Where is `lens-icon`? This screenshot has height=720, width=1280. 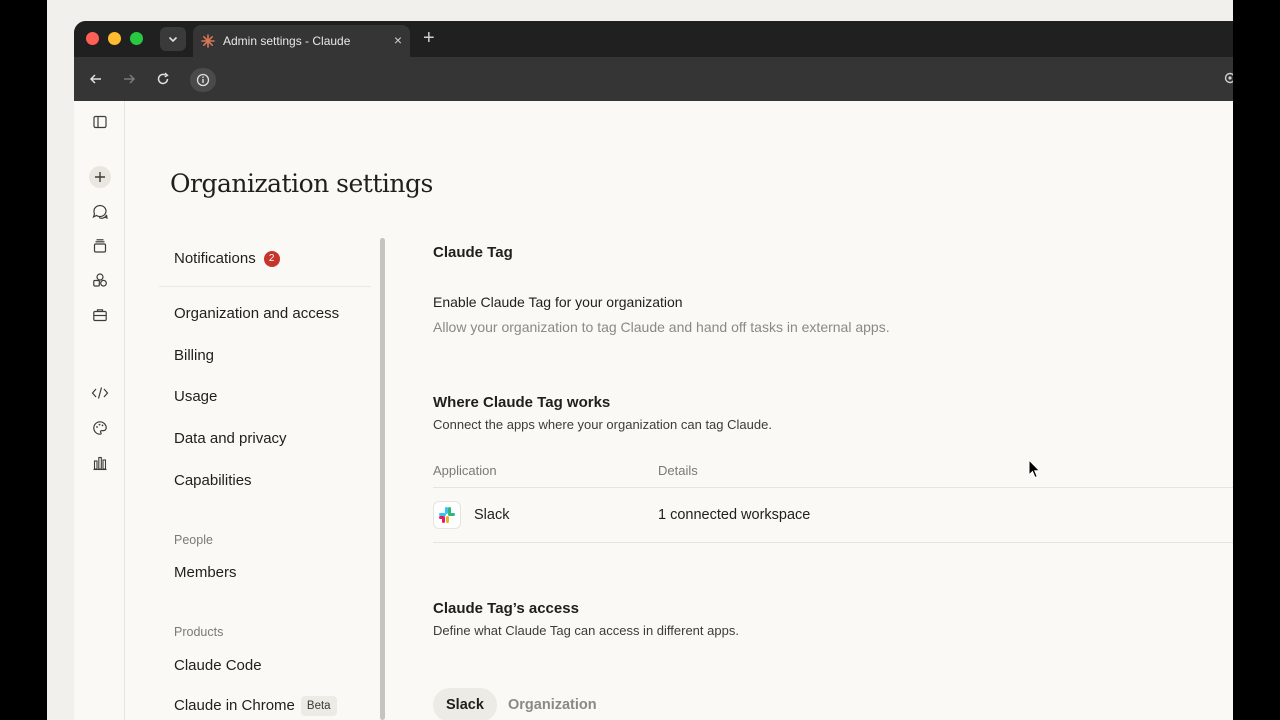 lens-icon is located at coordinates (1228, 78).